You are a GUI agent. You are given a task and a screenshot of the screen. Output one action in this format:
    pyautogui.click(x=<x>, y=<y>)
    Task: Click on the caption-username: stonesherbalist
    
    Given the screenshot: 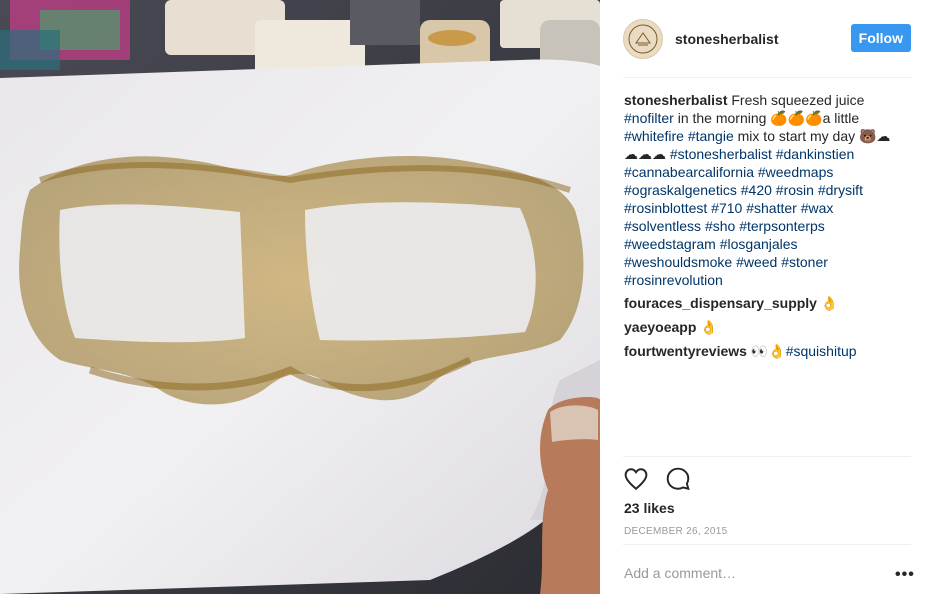 What is the action you would take?
    pyautogui.click(x=675, y=100)
    